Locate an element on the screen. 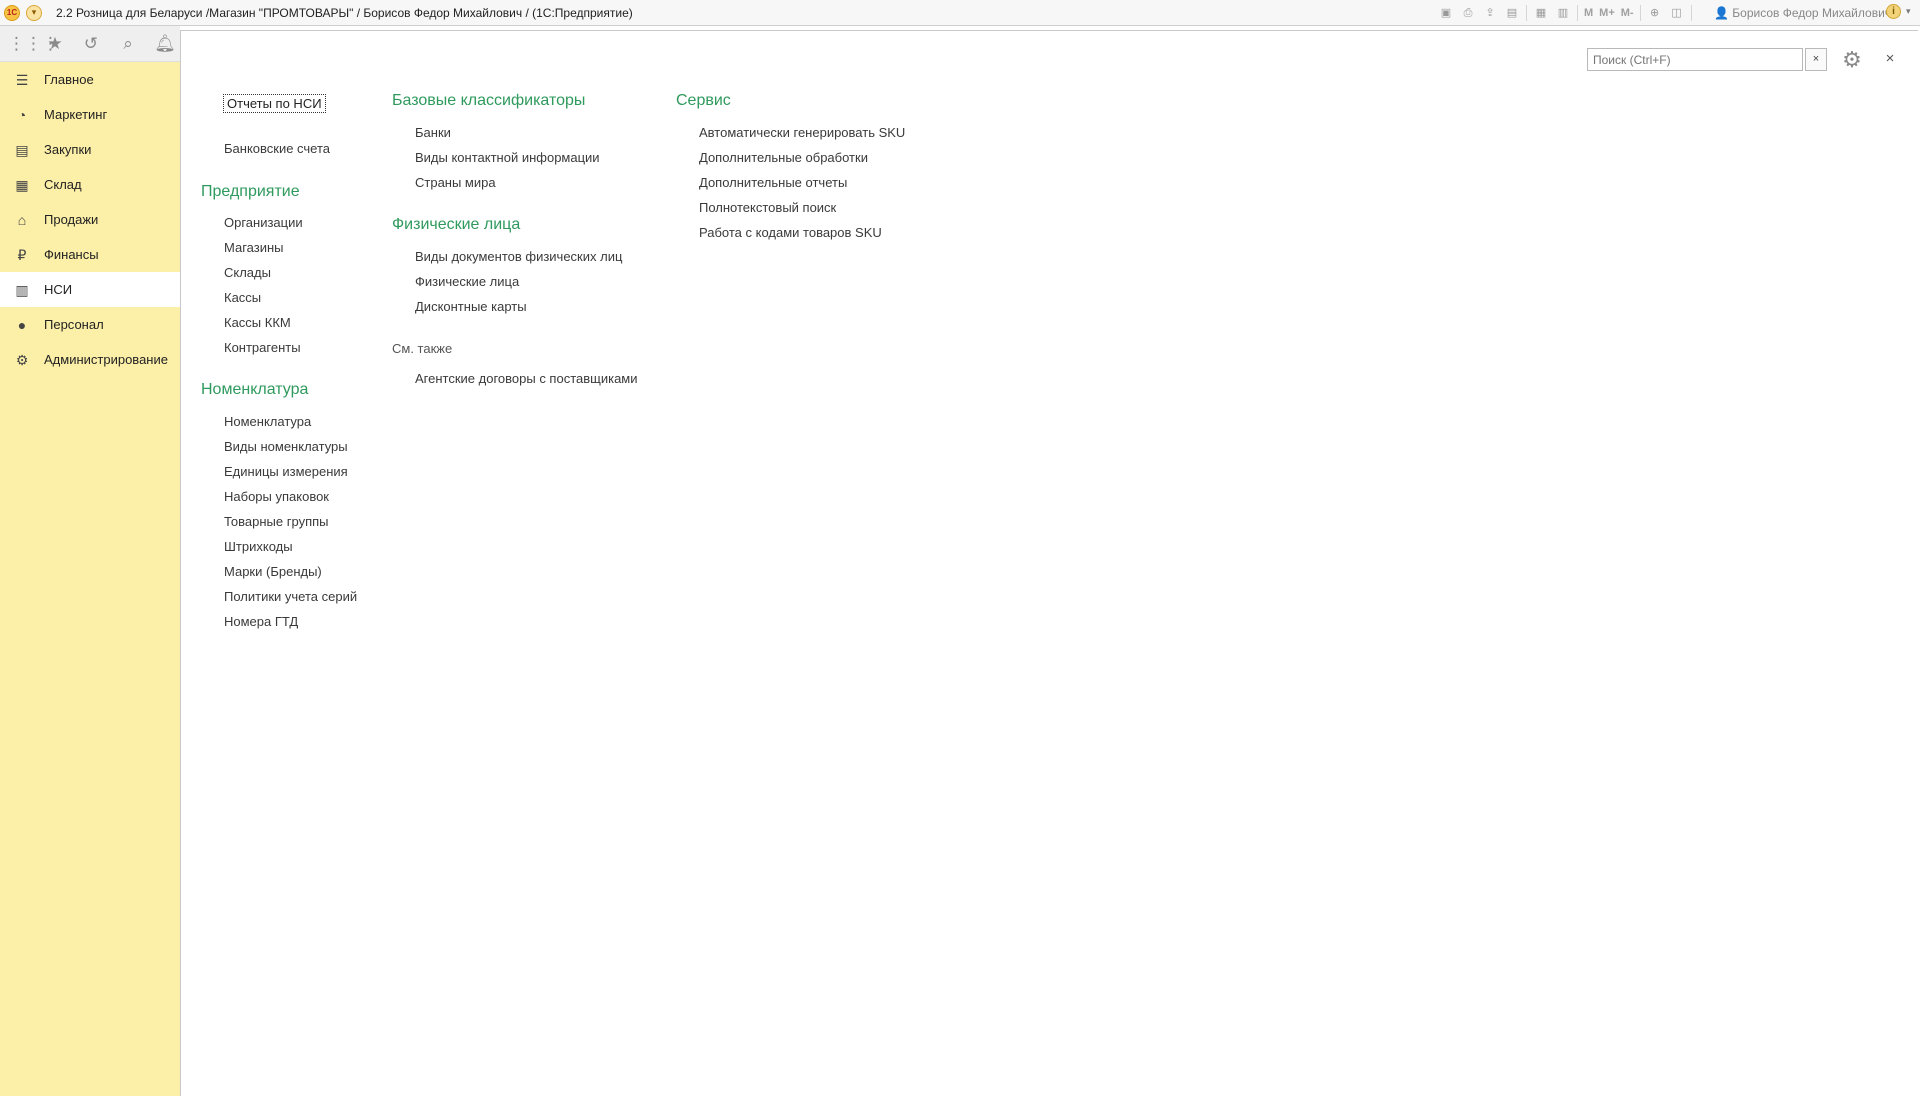  section-title-enterprise: Предприятие is located at coordinates (250, 191).